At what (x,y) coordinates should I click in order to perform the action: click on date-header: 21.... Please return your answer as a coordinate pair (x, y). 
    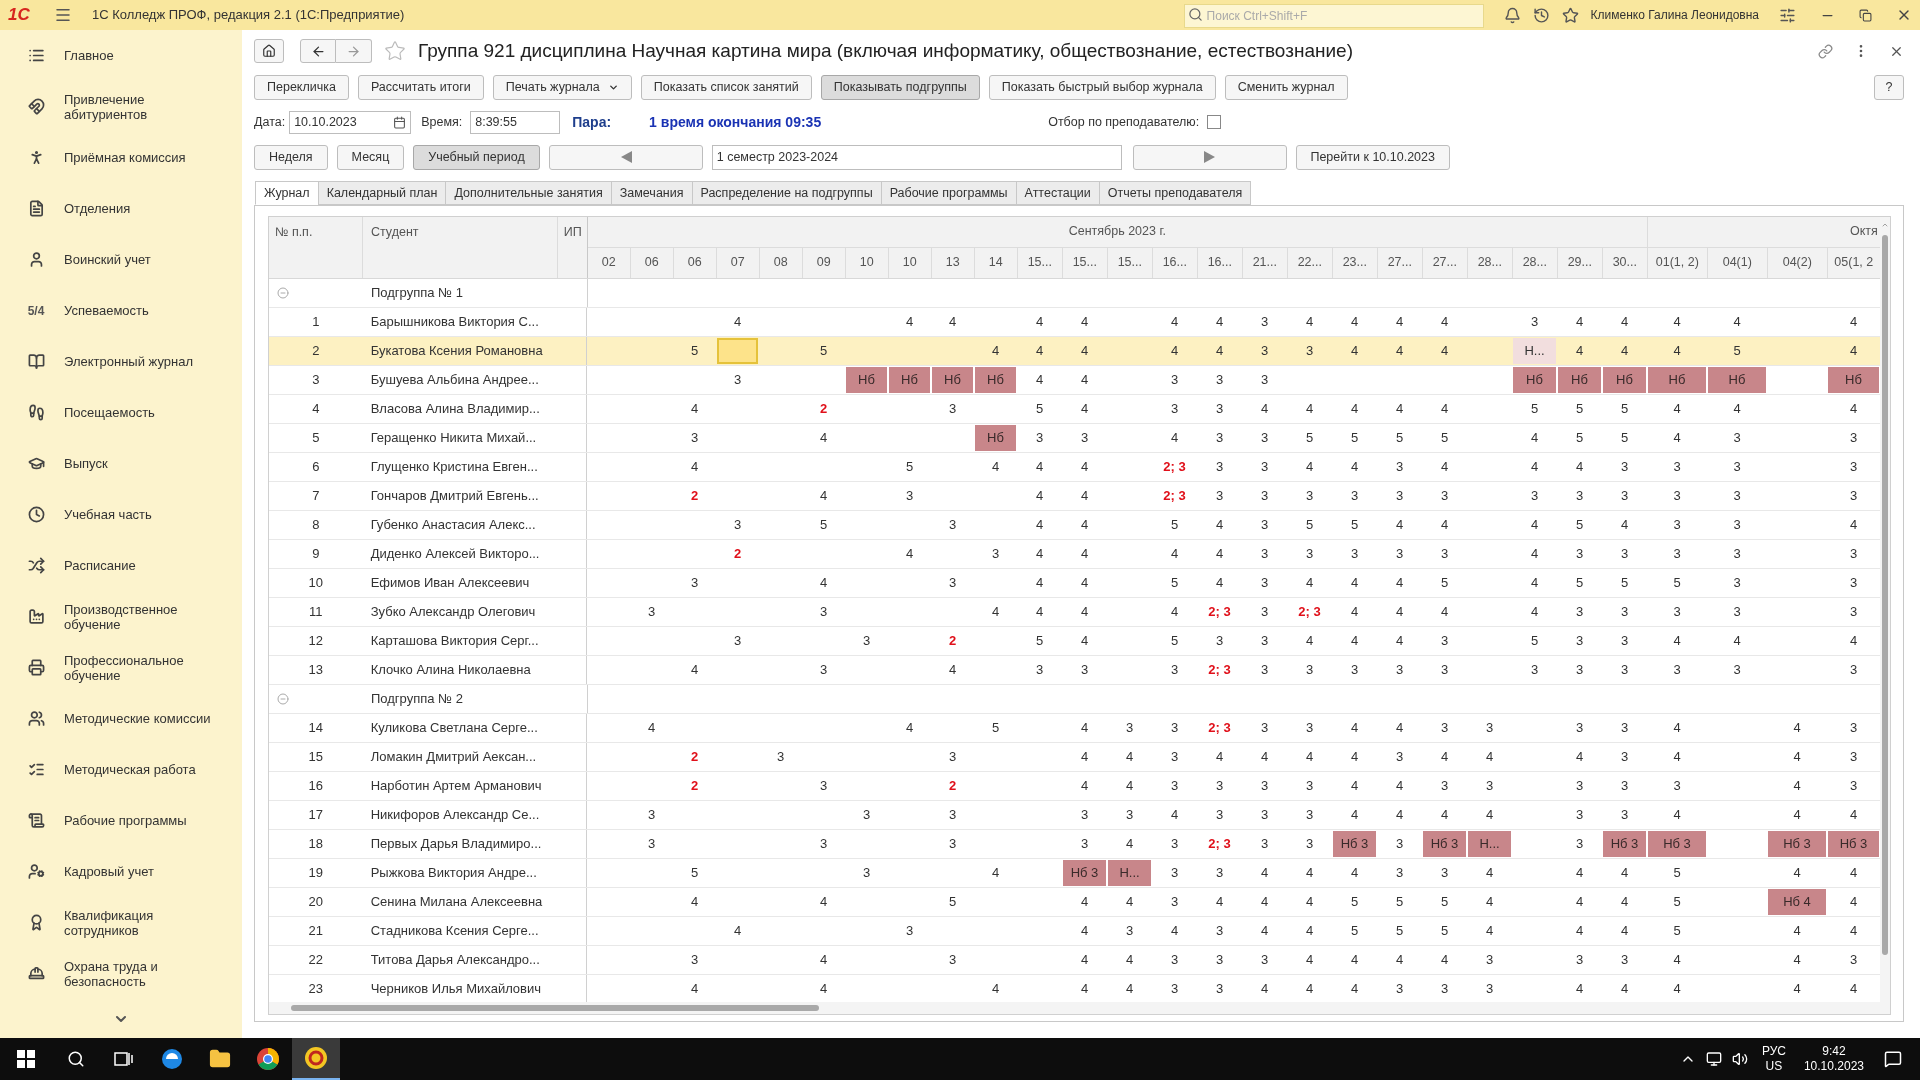
    Looking at the image, I should click on (1265, 262).